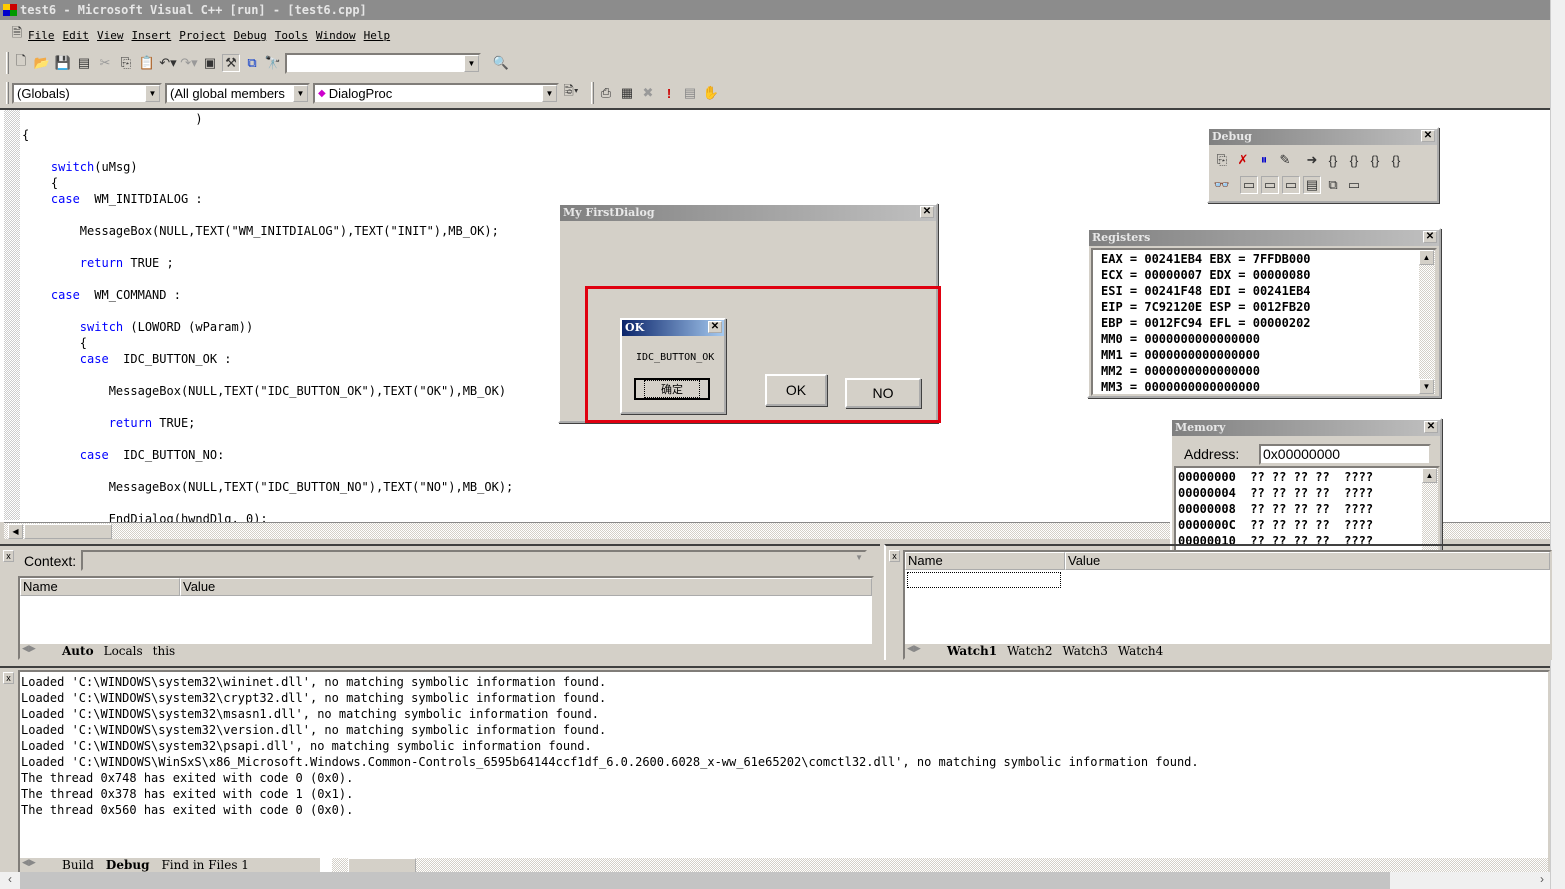 The height and width of the screenshot is (889, 1565). What do you see at coordinates (126, 63) in the screenshot?
I see `copy-icon: ⎘` at bounding box center [126, 63].